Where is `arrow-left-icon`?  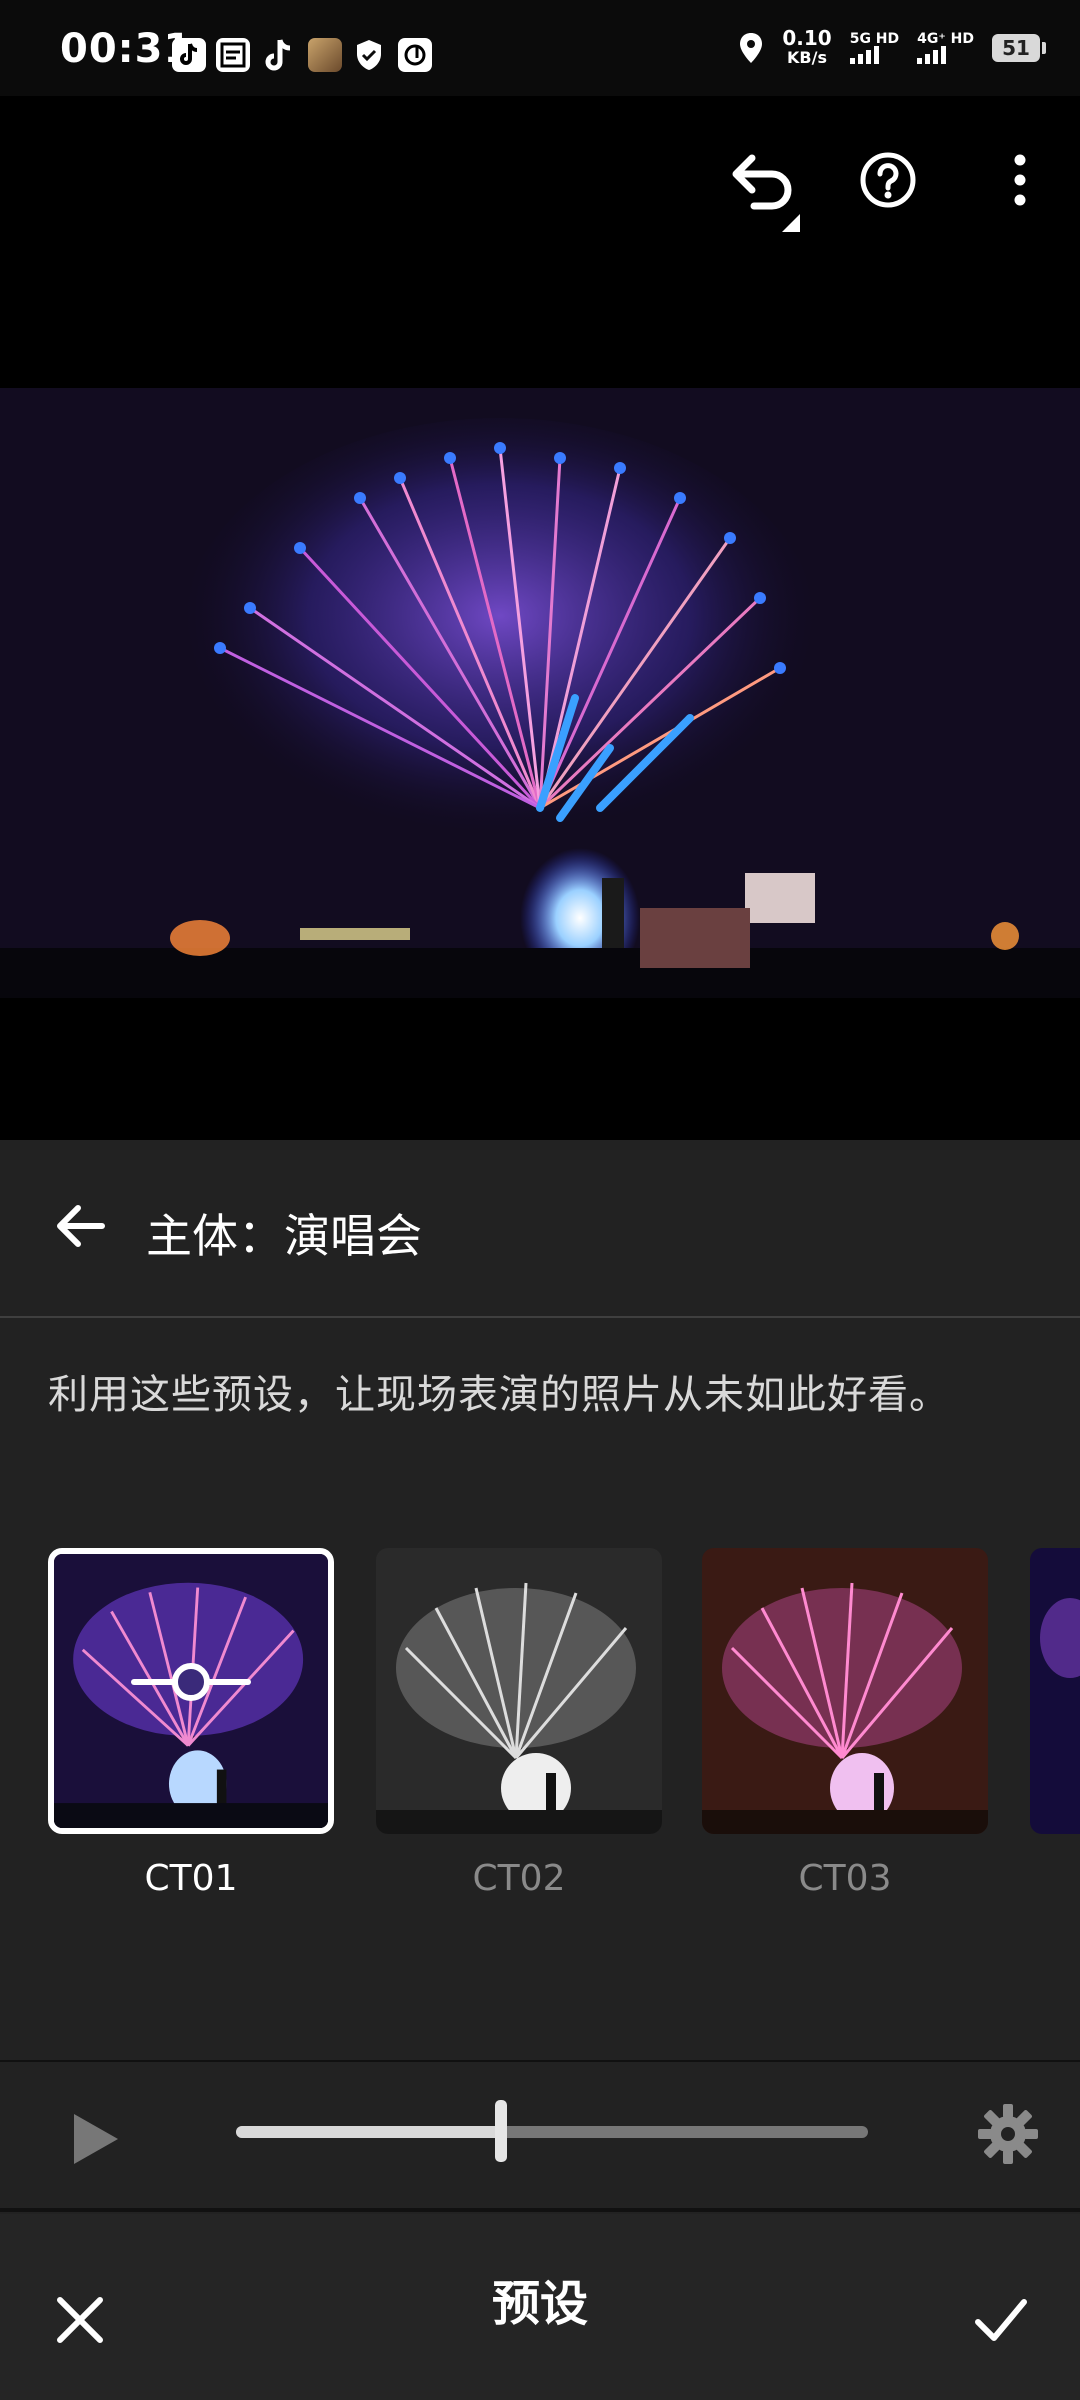
arrow-left-icon is located at coordinates (81, 1226).